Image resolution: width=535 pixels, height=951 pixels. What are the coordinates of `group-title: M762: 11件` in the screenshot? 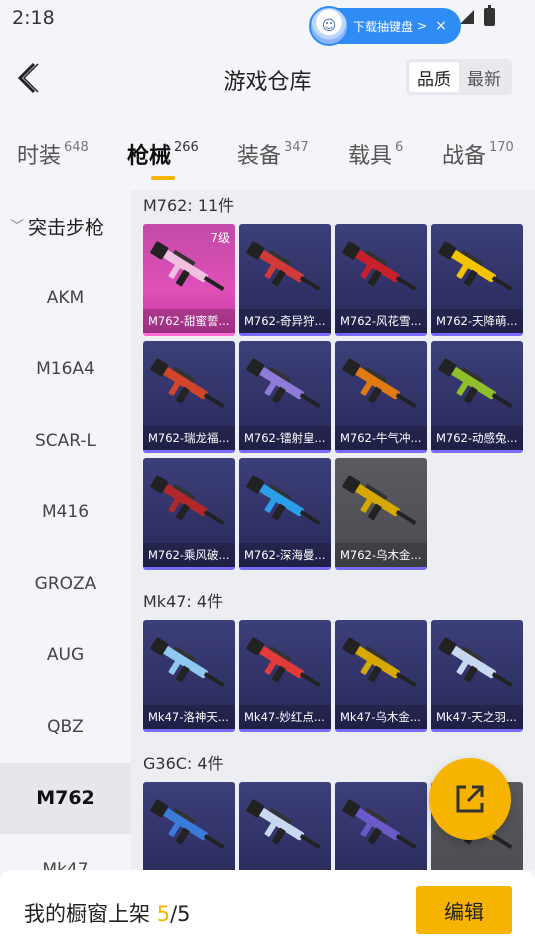 It's located at (189, 205).